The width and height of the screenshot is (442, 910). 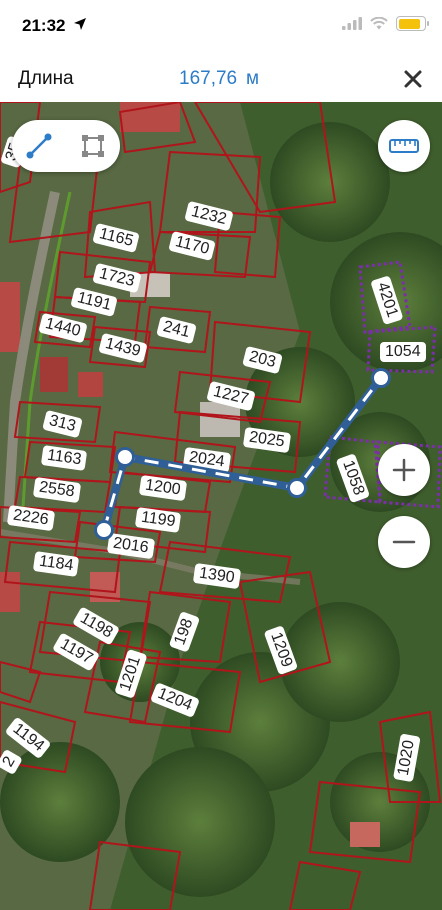 What do you see at coordinates (253, 78) in the screenshot?
I see `measure-unit: м` at bounding box center [253, 78].